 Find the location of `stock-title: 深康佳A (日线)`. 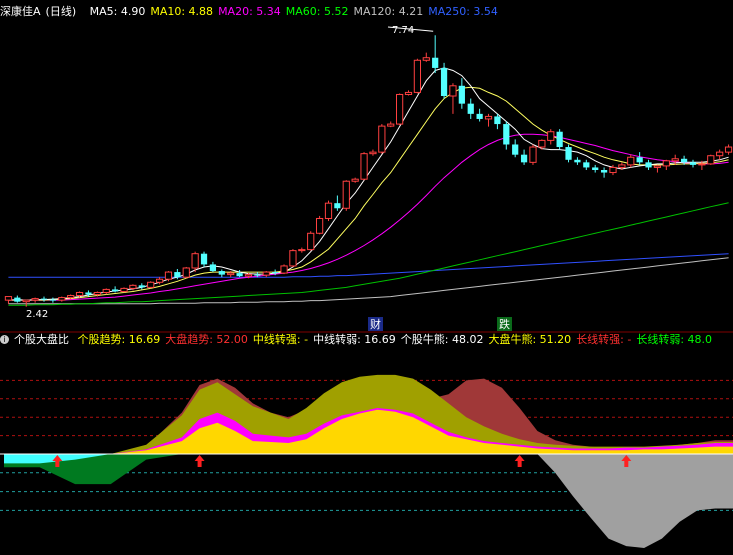

stock-title: 深康佳A (日线) is located at coordinates (42, 11).